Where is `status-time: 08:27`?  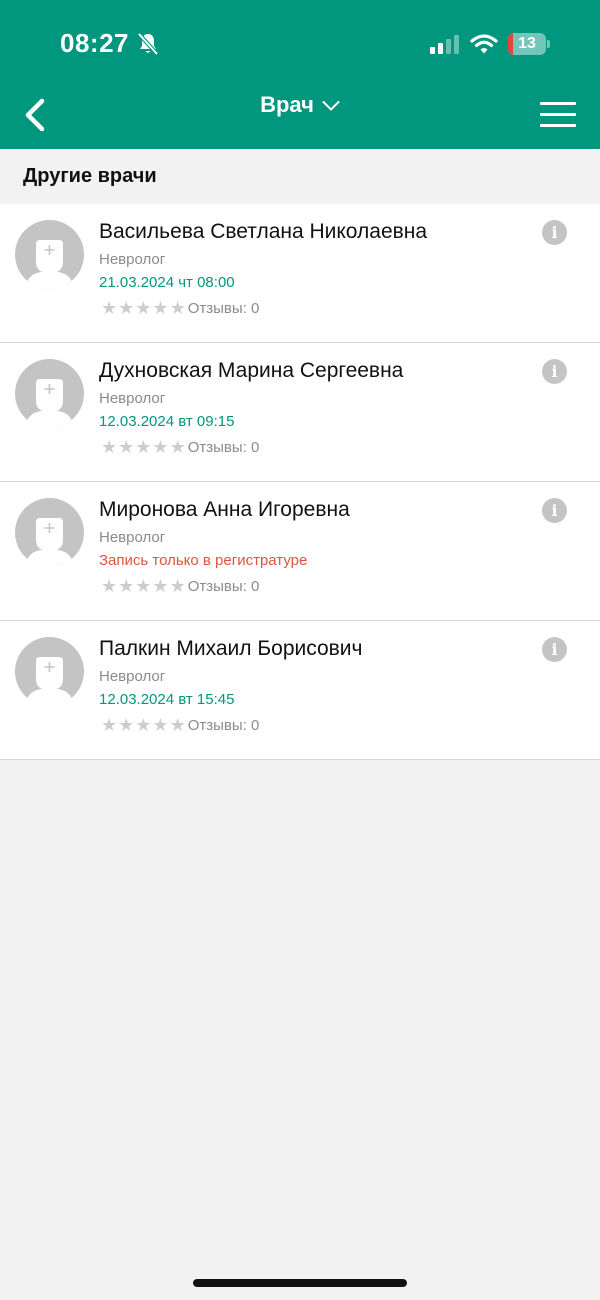 status-time: 08:27 is located at coordinates (94, 43).